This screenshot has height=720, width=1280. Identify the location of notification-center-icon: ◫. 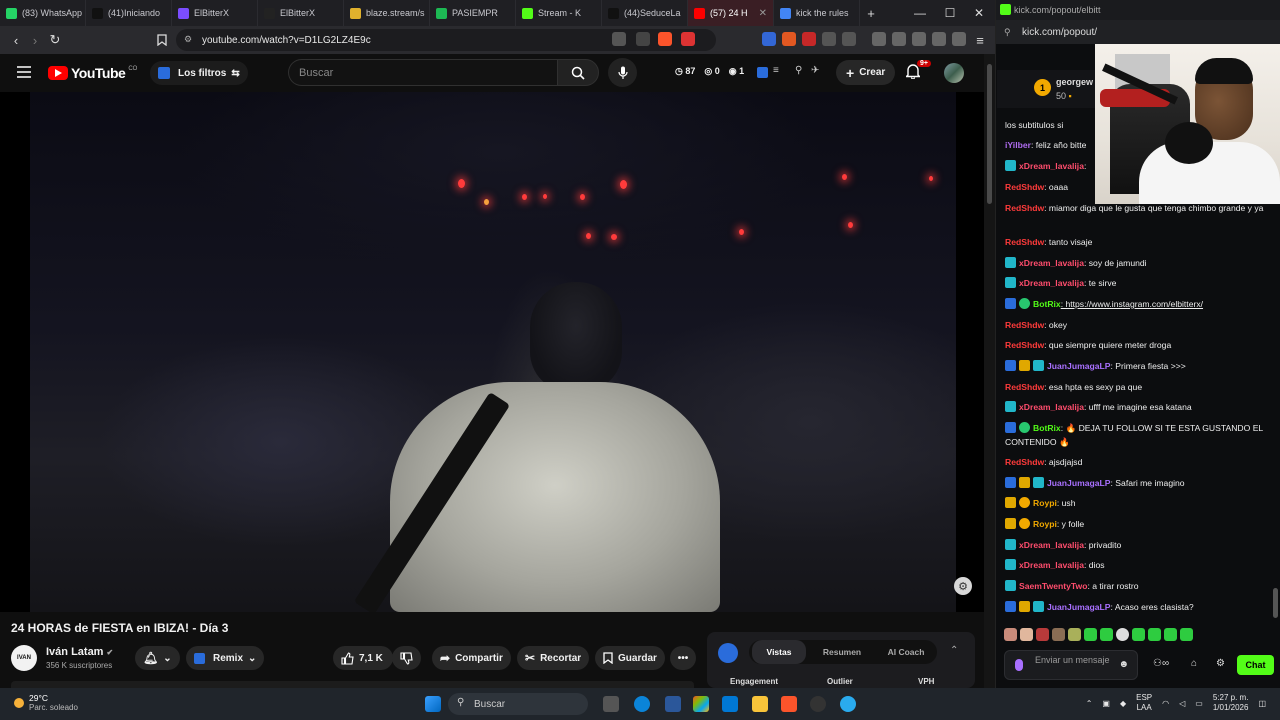
(1262, 703).